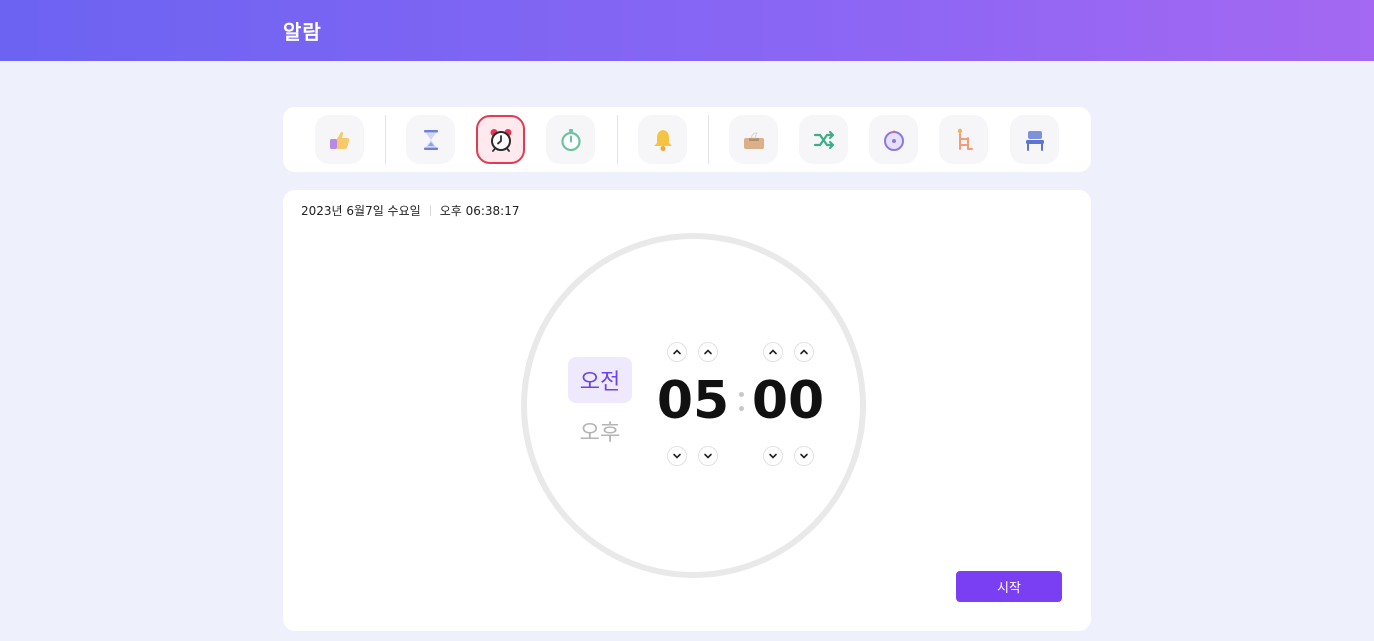 The width and height of the screenshot is (1374, 641). I want to click on tool-stopwatch, so click(570, 139).